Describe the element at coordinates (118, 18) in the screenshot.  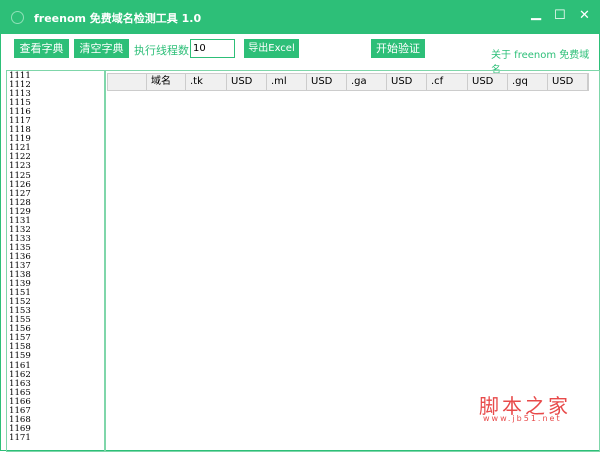
I see `window-title: freenom 免费域名检测工具 1.0` at that location.